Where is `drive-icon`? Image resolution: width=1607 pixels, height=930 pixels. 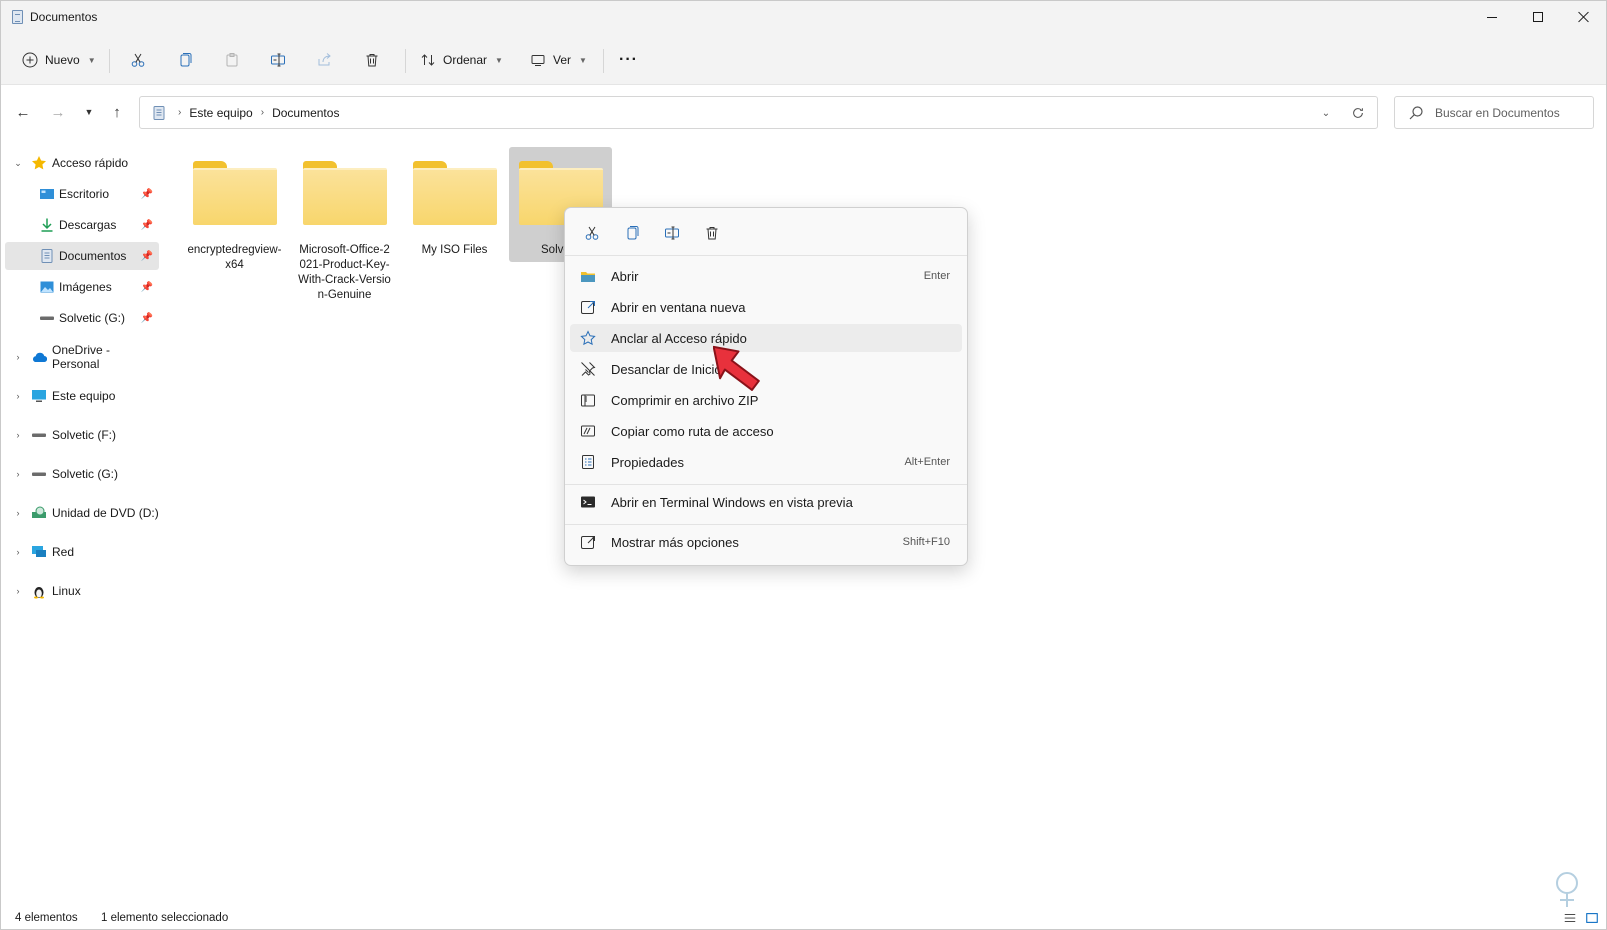 drive-icon is located at coordinates (47, 318).